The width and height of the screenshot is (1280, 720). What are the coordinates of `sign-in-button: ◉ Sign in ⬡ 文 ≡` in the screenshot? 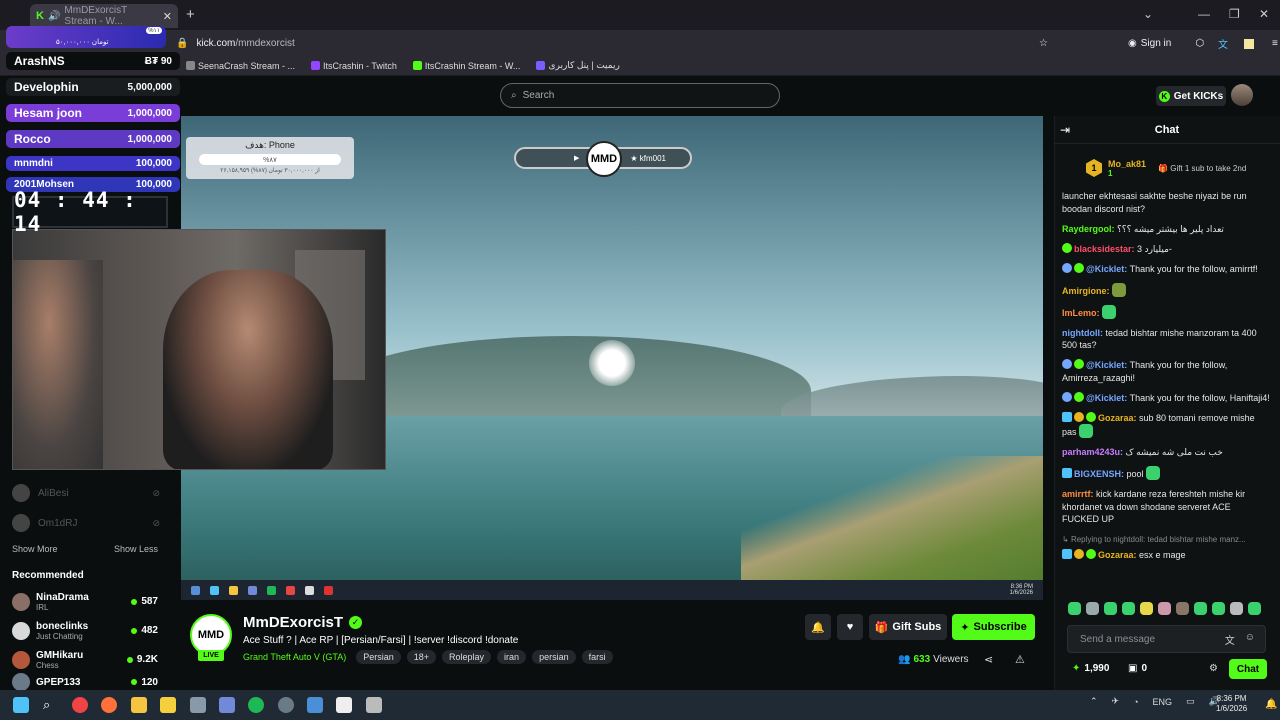 It's located at (1203, 43).